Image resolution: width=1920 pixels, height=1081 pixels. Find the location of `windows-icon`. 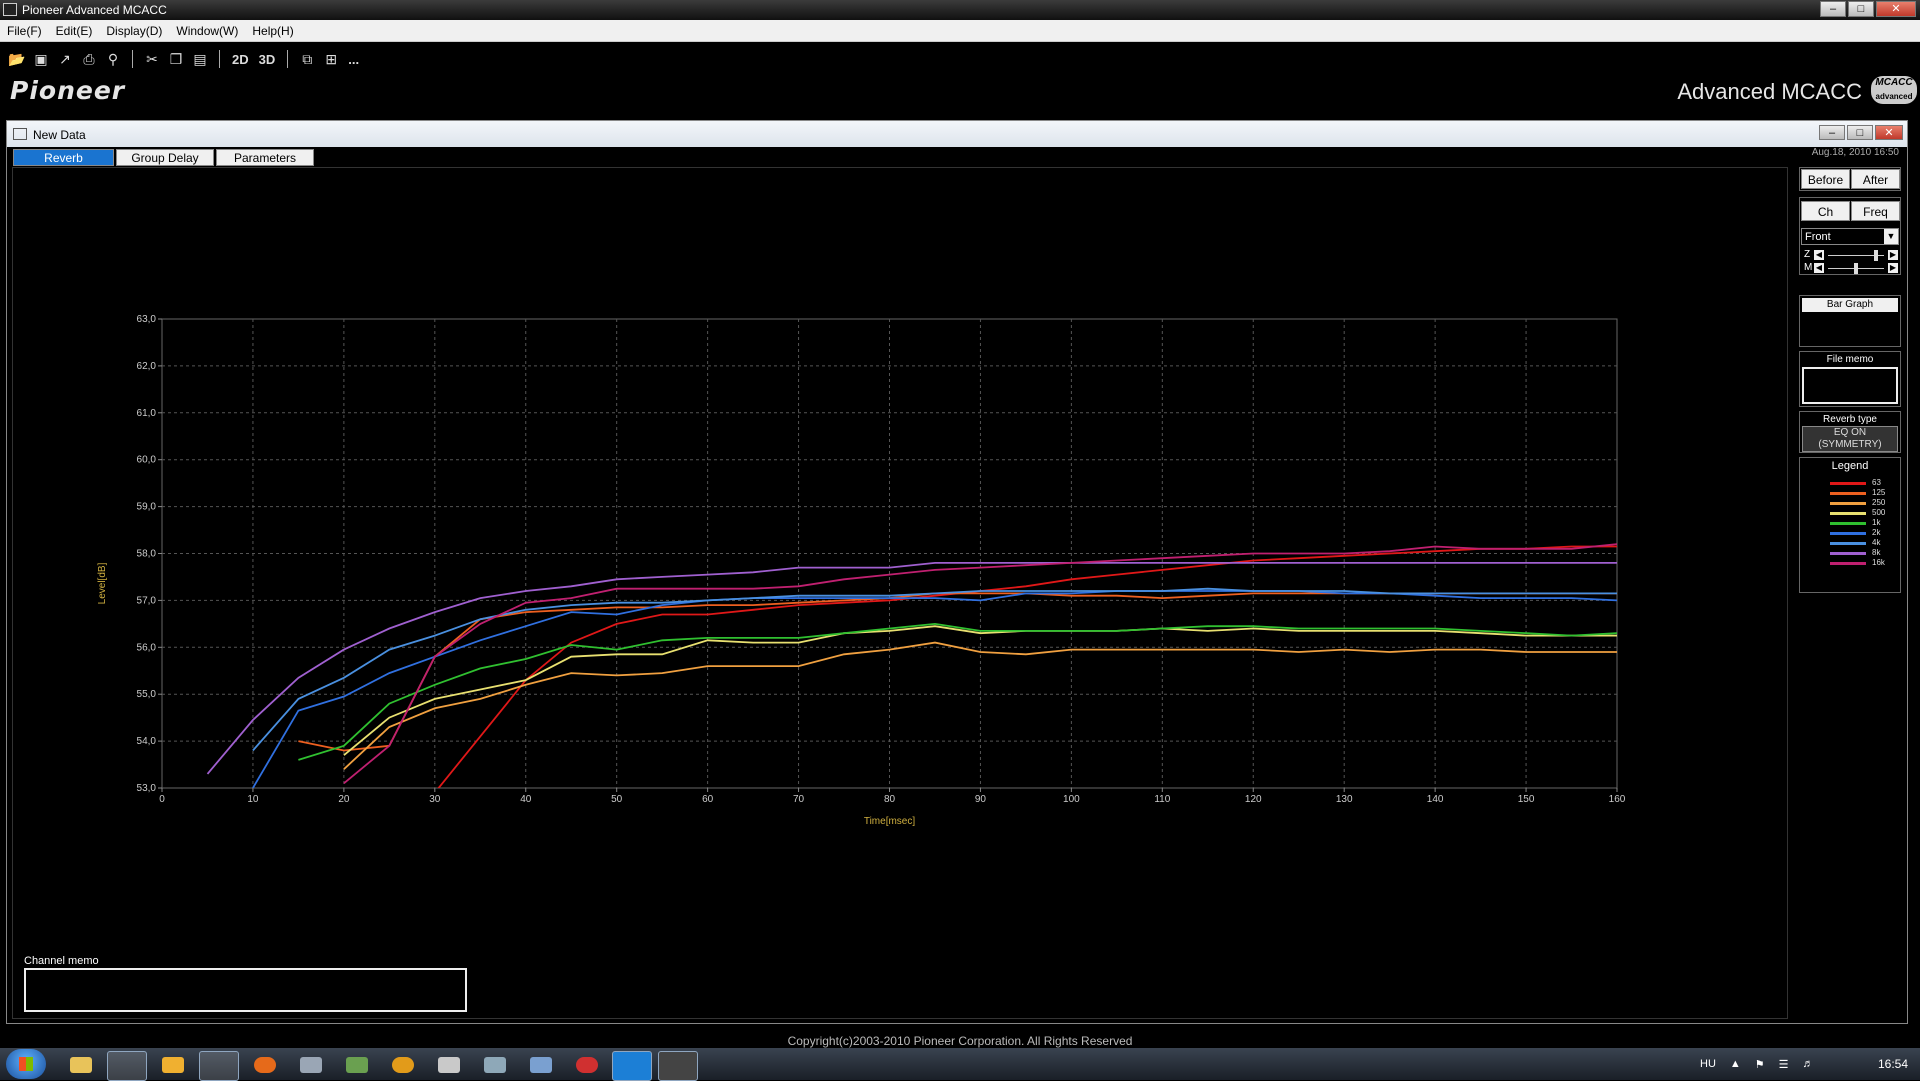

windows-icon is located at coordinates (541, 1065).